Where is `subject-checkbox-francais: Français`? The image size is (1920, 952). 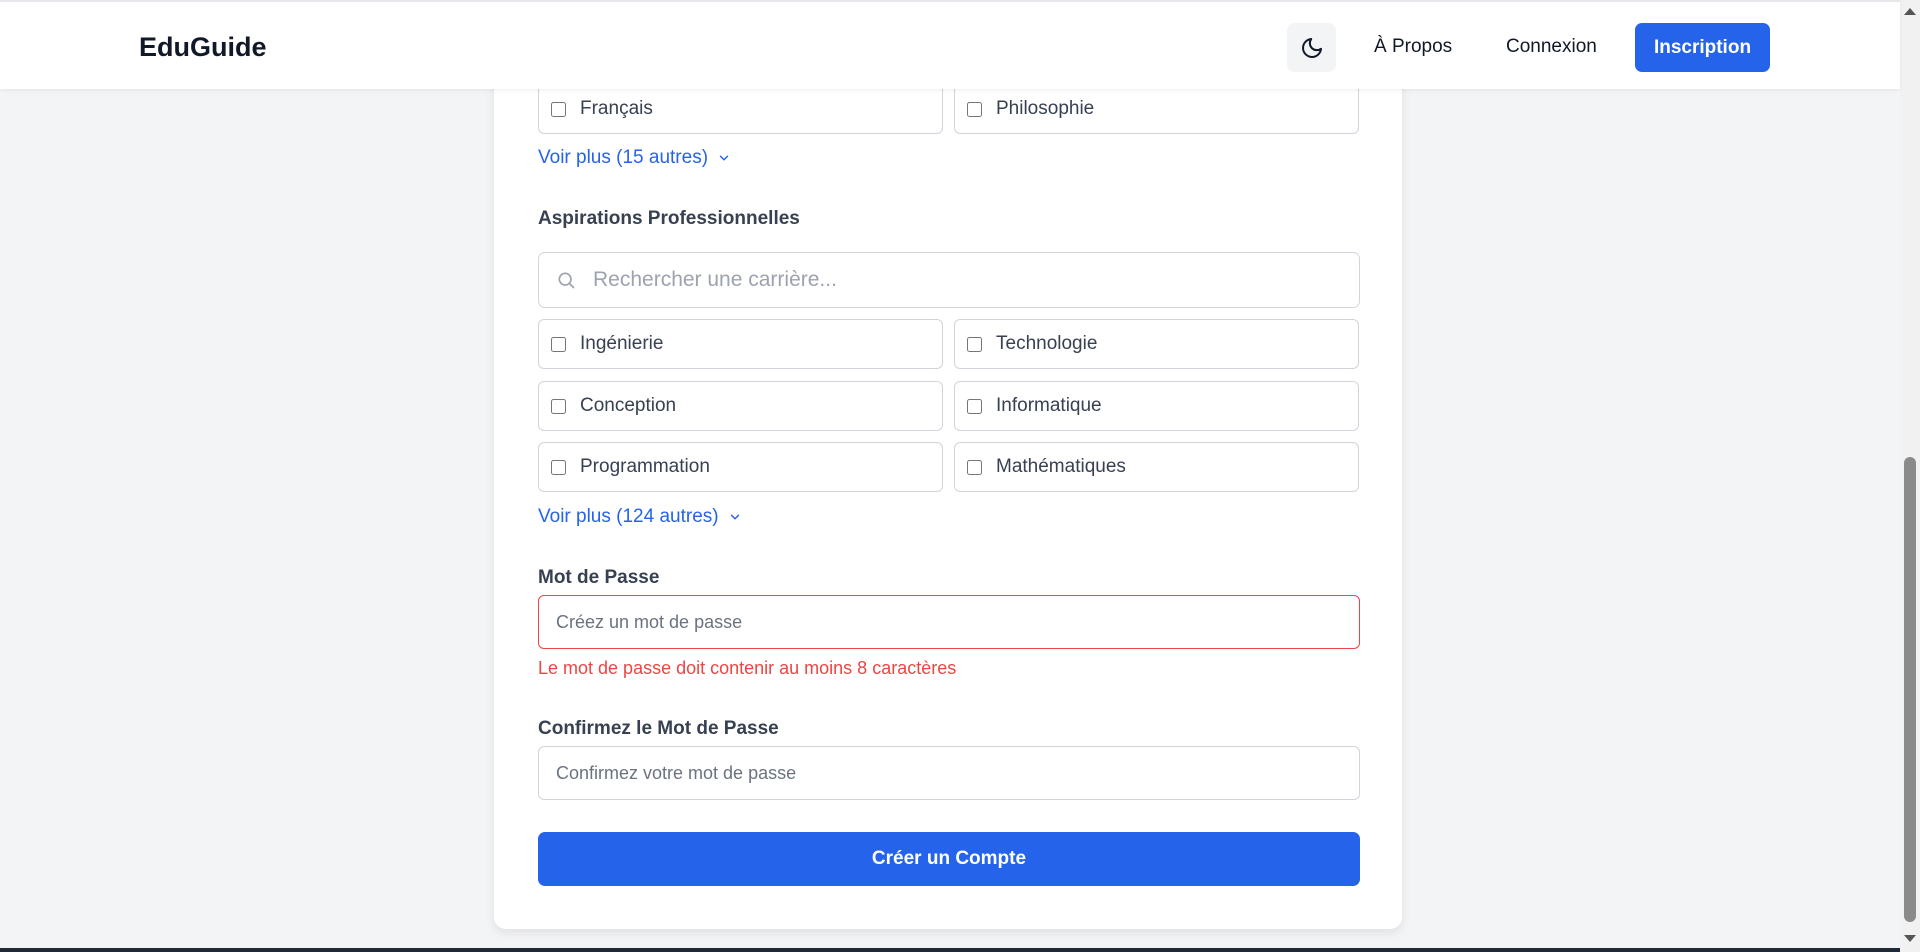
subject-checkbox-francais: Français is located at coordinates (740, 109).